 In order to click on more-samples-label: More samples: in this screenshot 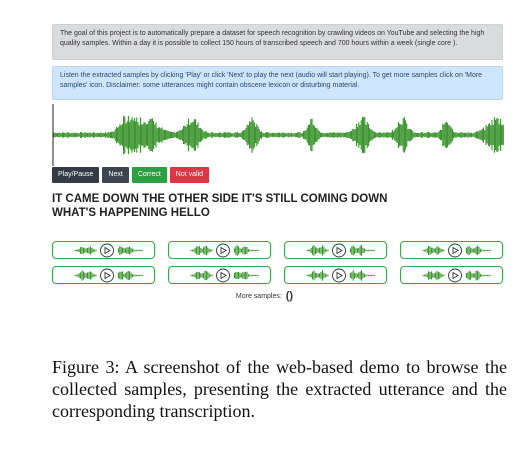, I will do `click(258, 296)`.